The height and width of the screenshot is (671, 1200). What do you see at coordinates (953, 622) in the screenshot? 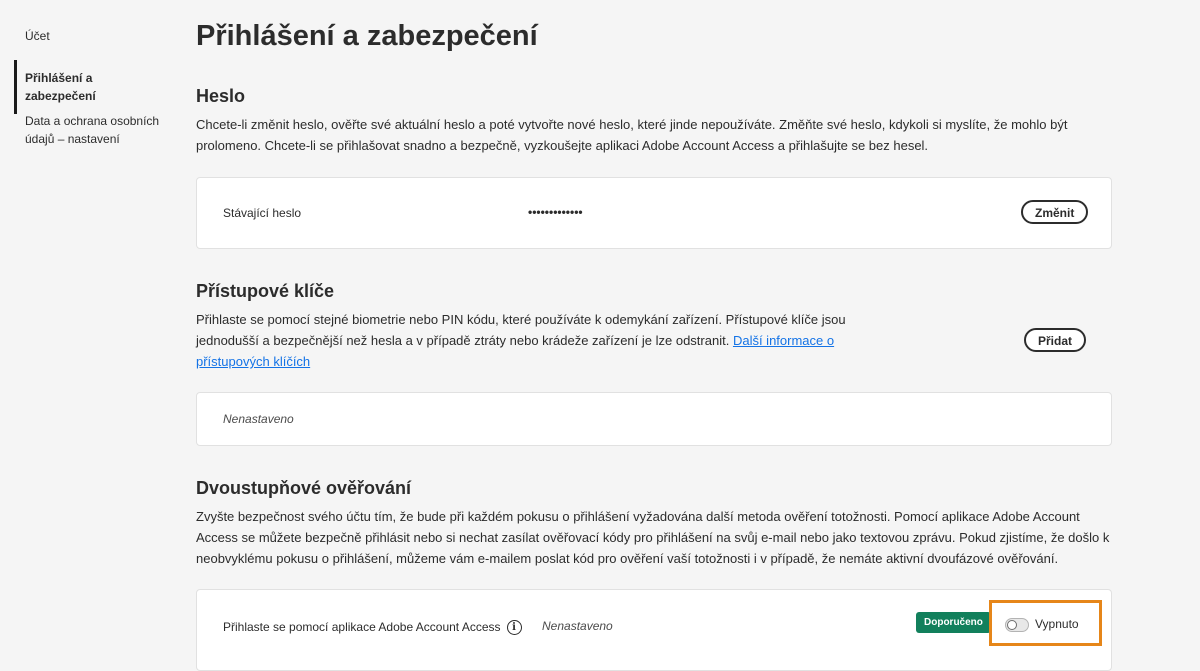
I see `recommended-badge: Doporučeno` at bounding box center [953, 622].